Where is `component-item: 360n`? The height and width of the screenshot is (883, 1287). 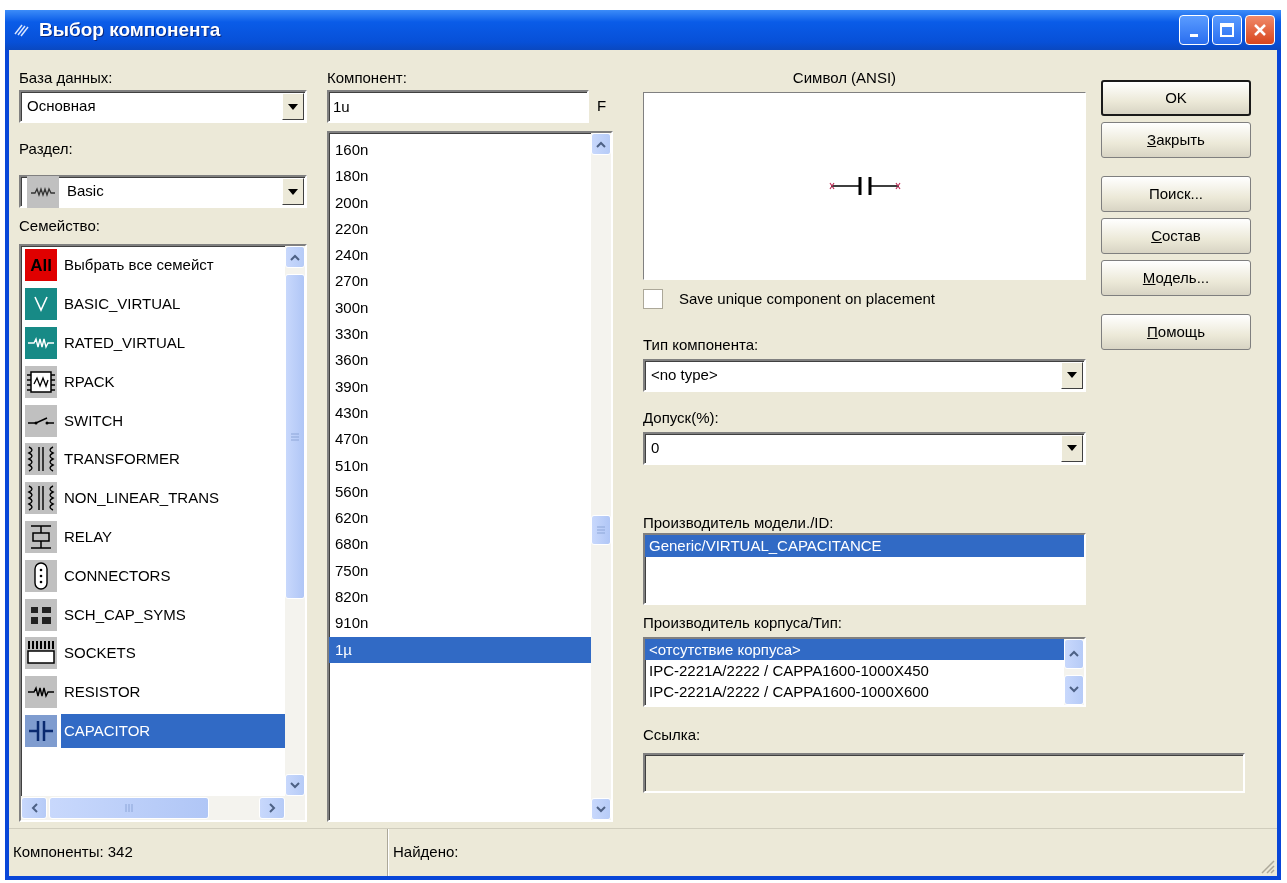 component-item: 360n is located at coordinates (460, 360).